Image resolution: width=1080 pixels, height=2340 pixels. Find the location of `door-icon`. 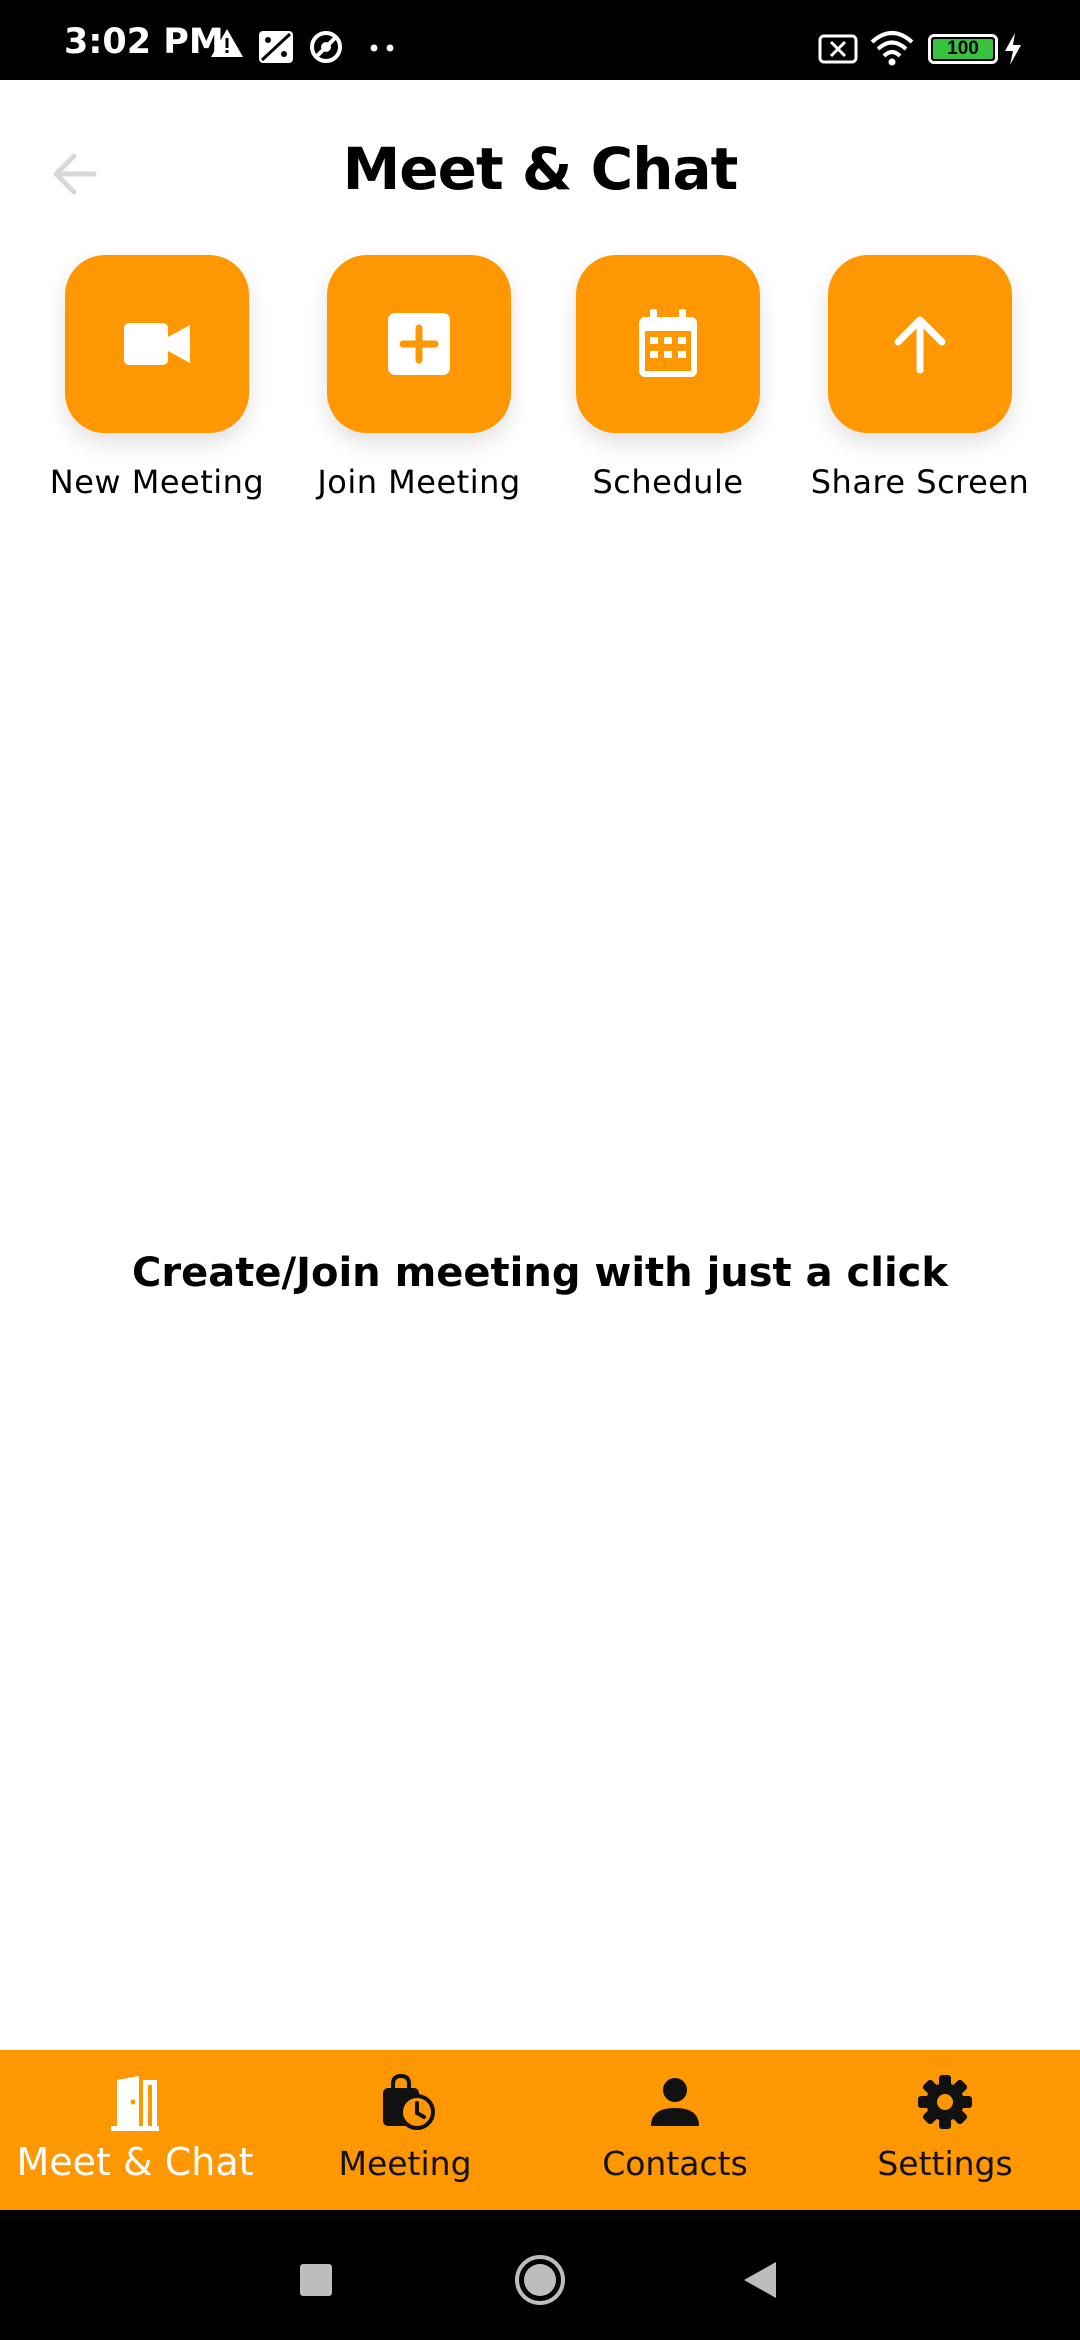

door-icon is located at coordinates (135, 2103).